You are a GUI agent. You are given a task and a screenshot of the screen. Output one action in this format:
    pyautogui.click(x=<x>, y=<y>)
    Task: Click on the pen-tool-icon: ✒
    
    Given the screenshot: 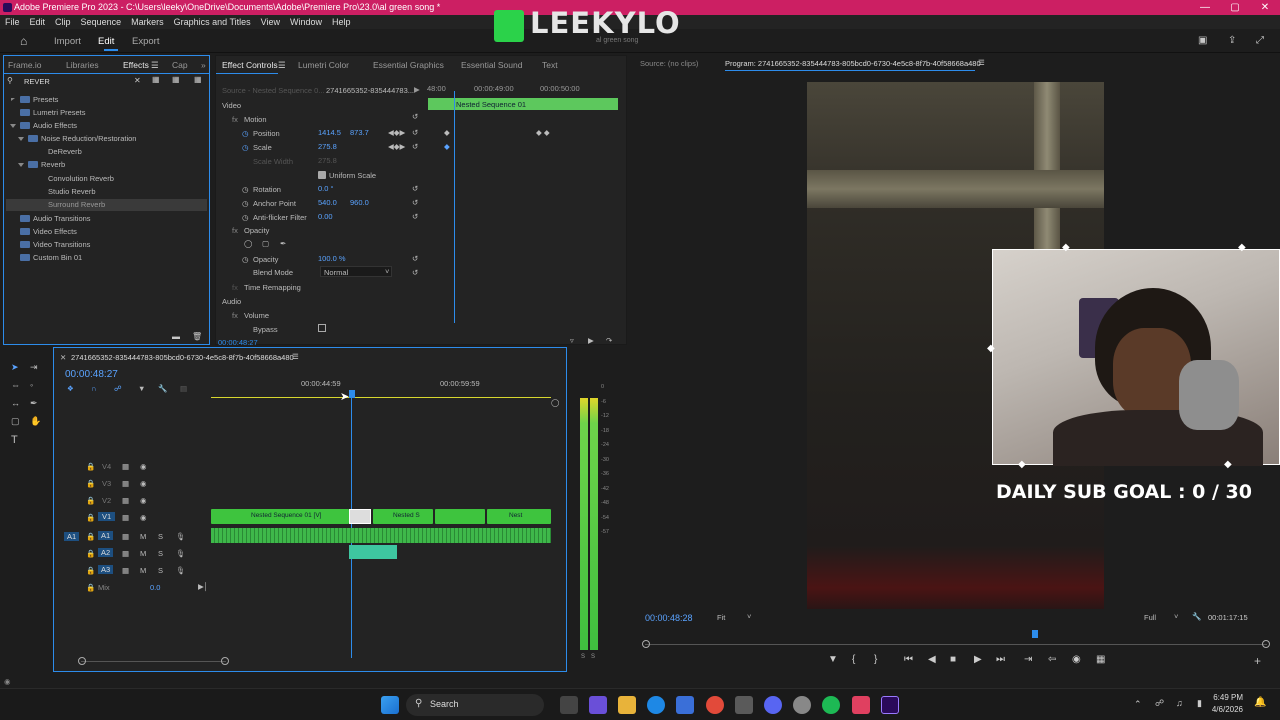 What is the action you would take?
    pyautogui.click(x=34, y=403)
    